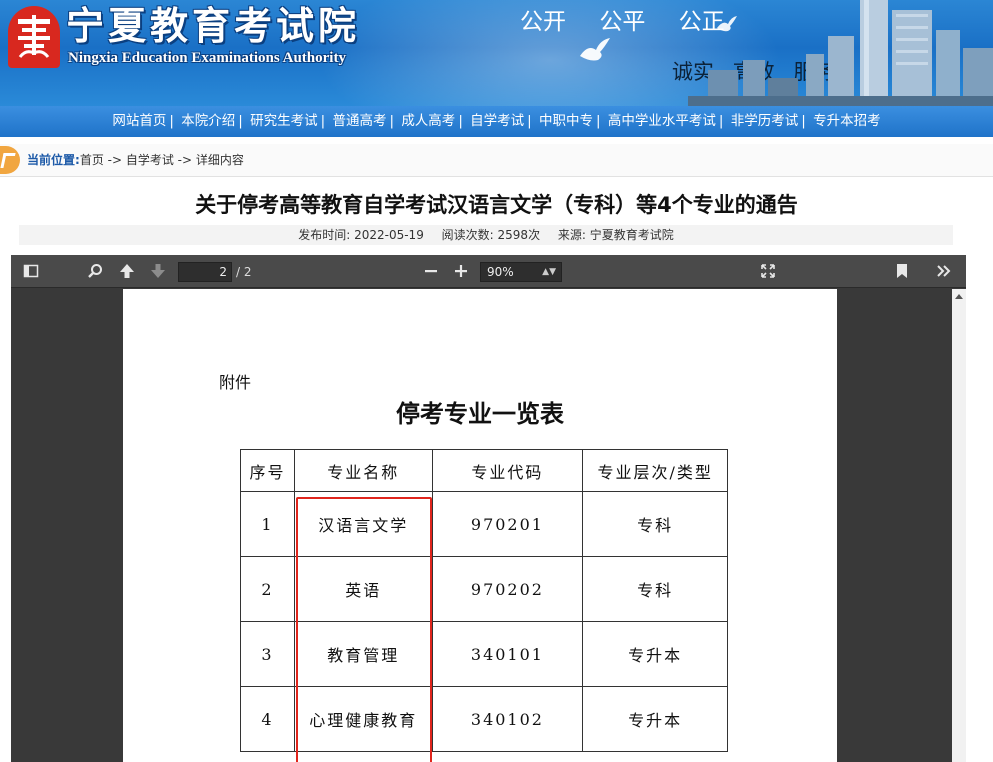 The width and height of the screenshot is (993, 762). Describe the element at coordinates (847, 121) in the screenshot. I see `nav-item-upgrade-exam: 专升本招考` at that location.